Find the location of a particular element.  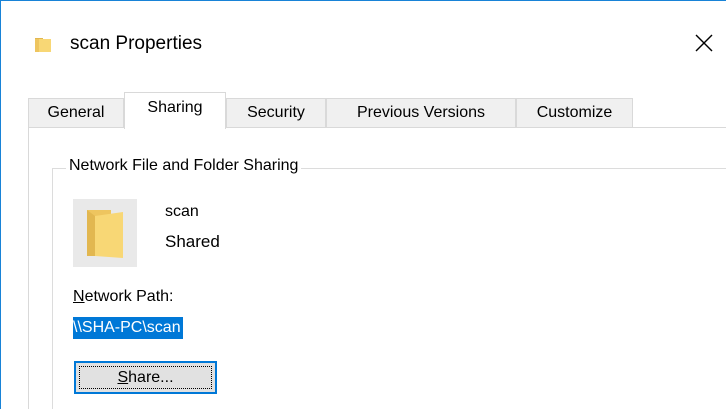

tab-label: General is located at coordinates (76, 112).